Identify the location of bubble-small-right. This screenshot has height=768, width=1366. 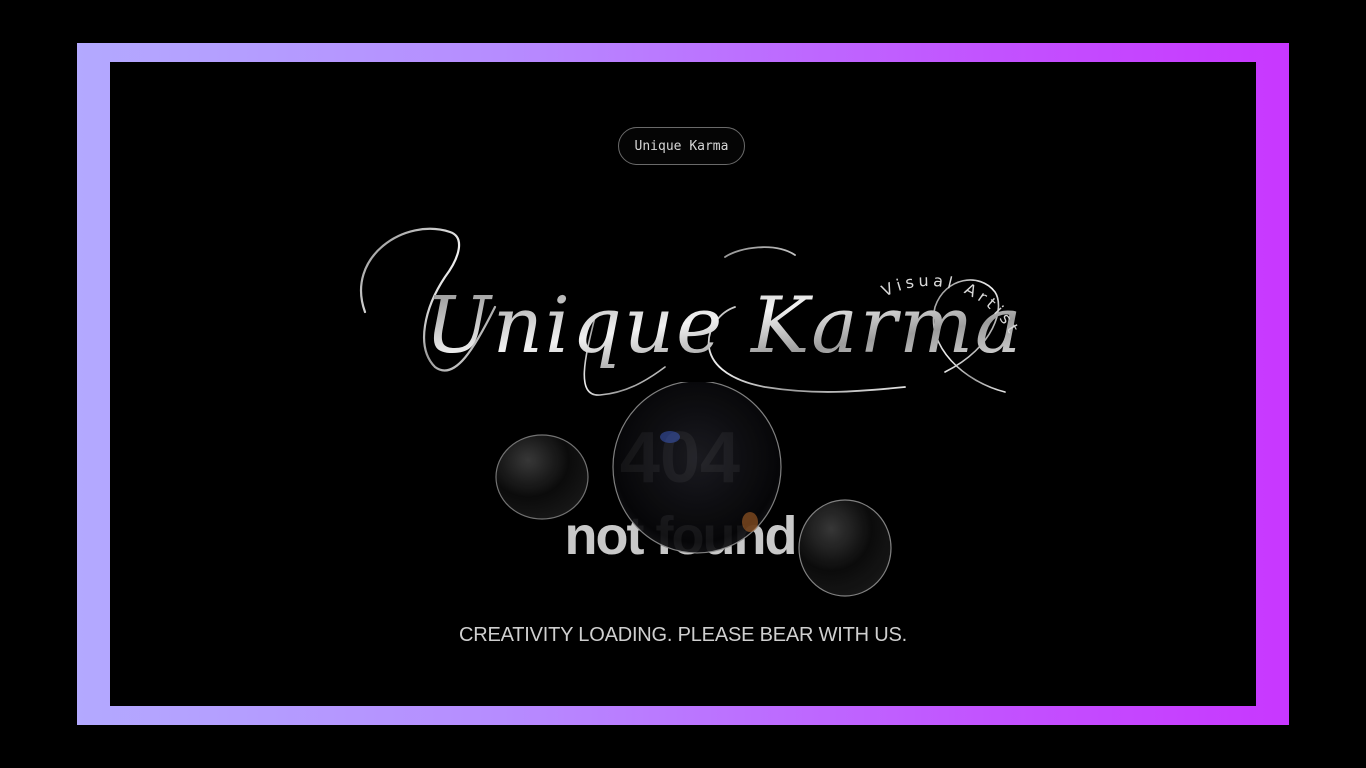
(845, 548).